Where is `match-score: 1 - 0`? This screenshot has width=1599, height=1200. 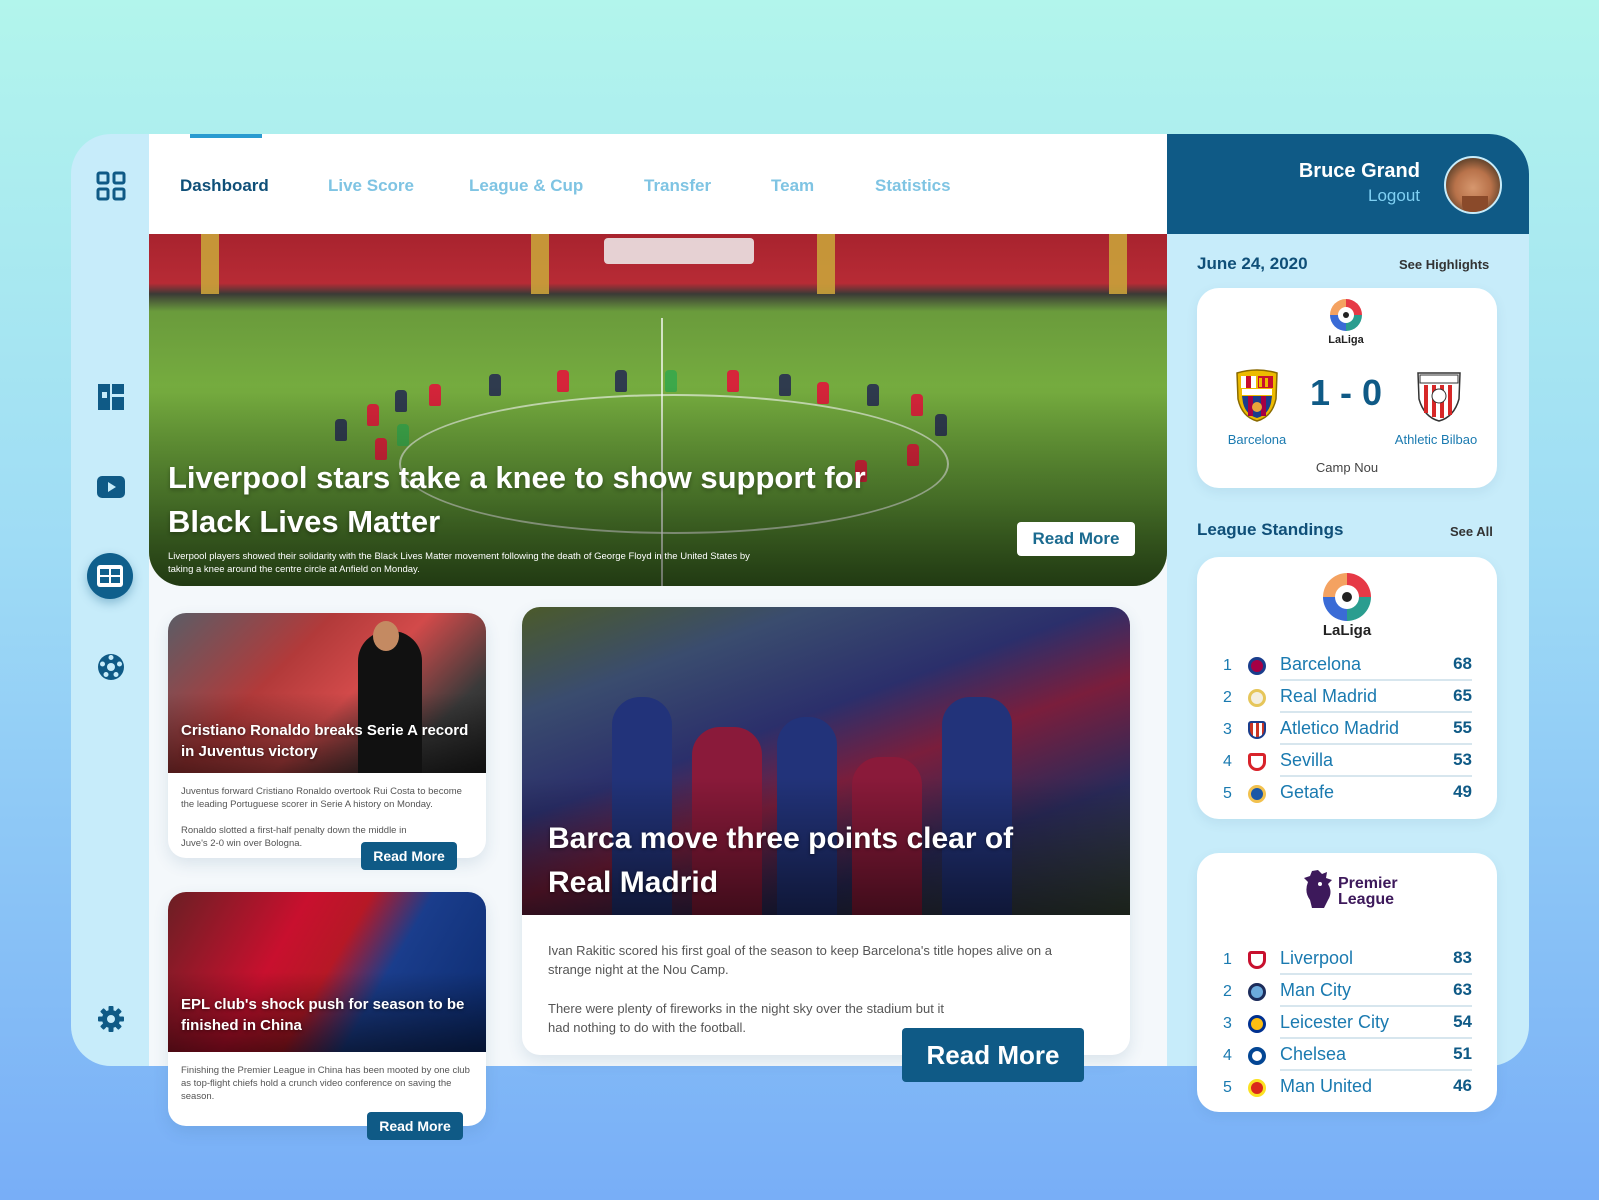 match-score: 1 - 0 is located at coordinates (1346, 392).